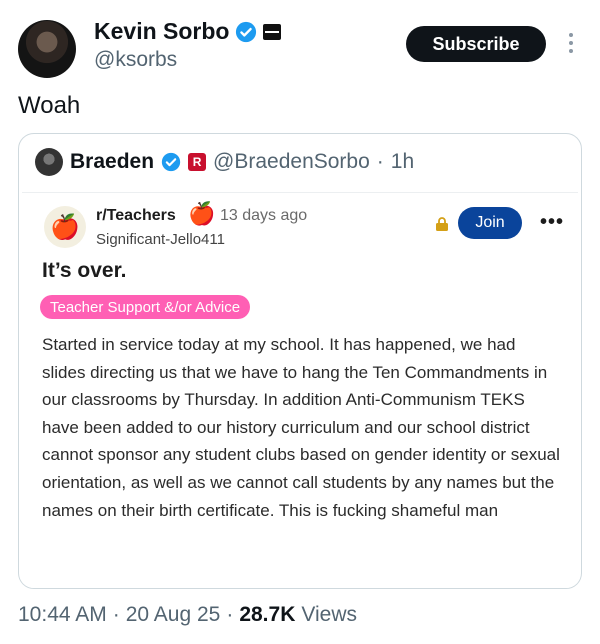  Describe the element at coordinates (65, 227) in the screenshot. I see `subreddit-icon: 🍎` at that location.